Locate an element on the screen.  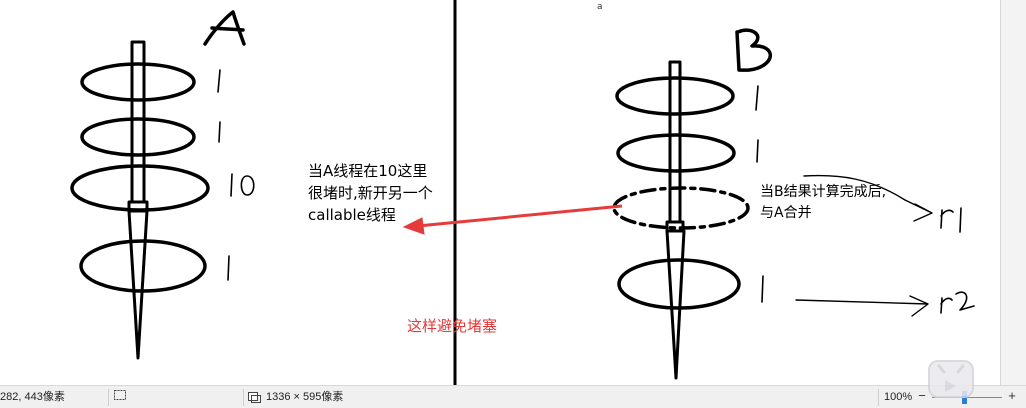
zoom-level: 100% is located at coordinates (898, 397).